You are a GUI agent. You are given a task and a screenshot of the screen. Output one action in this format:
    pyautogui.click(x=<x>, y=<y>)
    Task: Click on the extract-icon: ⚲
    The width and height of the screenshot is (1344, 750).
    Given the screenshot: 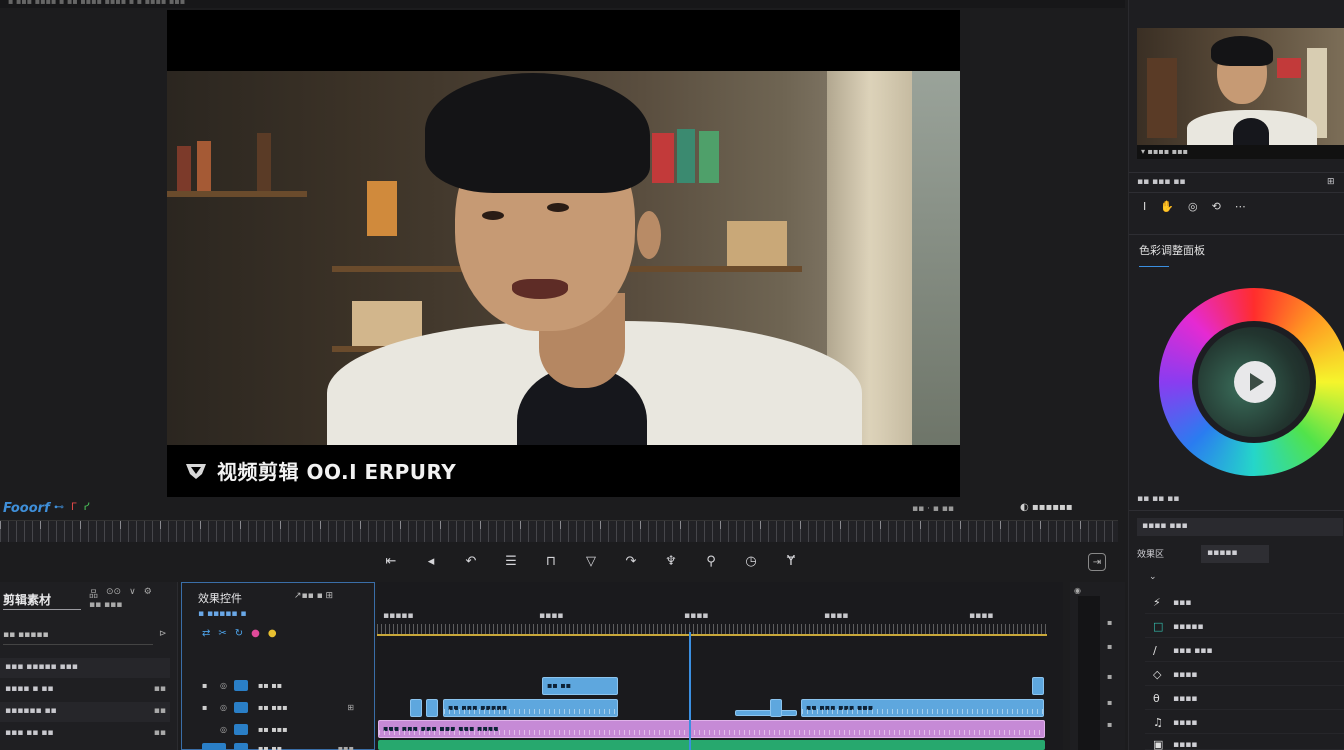 What is the action you would take?
    pyautogui.click(x=711, y=561)
    